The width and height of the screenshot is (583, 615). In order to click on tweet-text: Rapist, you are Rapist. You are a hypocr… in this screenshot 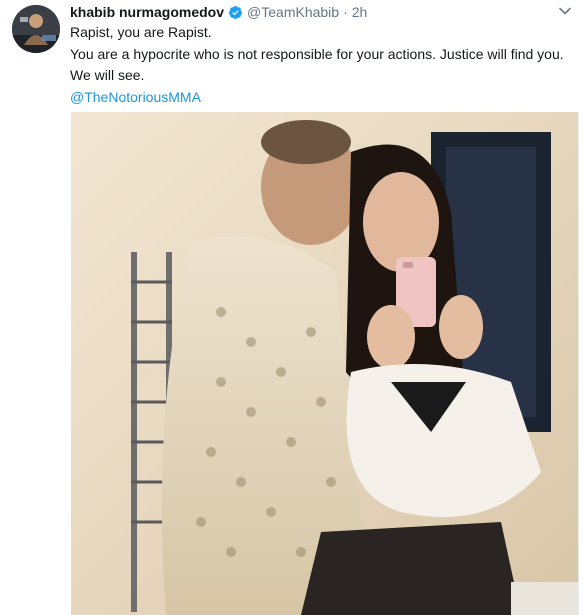, I will do `click(322, 65)`.